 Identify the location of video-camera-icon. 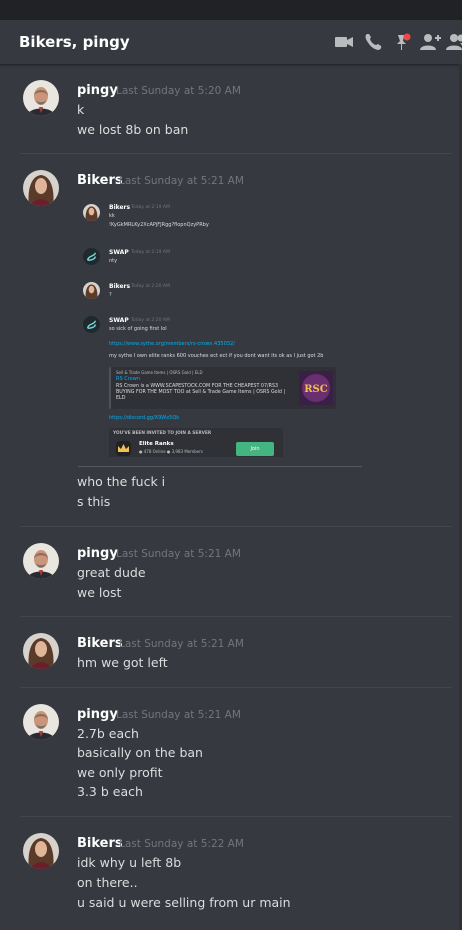
(344, 42).